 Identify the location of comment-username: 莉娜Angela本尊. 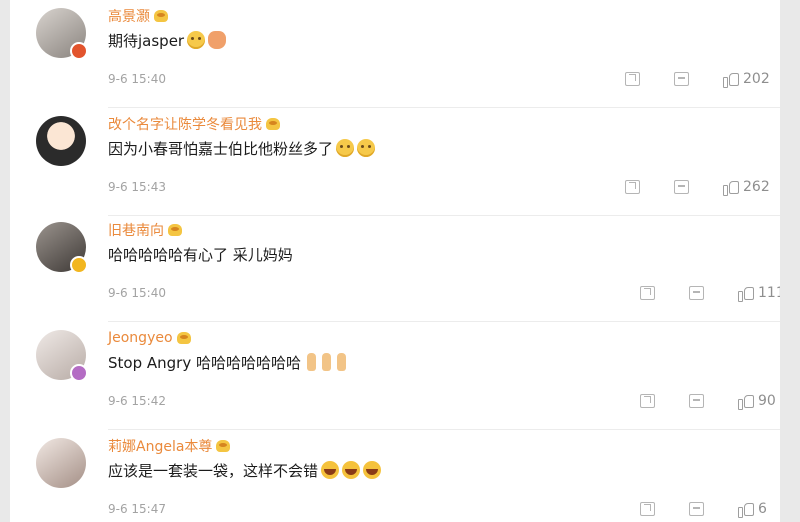
(160, 446).